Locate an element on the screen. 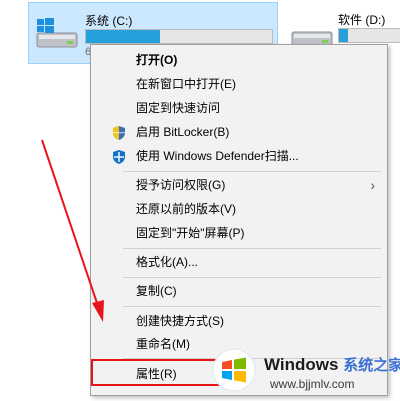 Image resolution: width=400 pixels, height=401 pixels. windows-logo-icon is located at coordinates (234, 370).